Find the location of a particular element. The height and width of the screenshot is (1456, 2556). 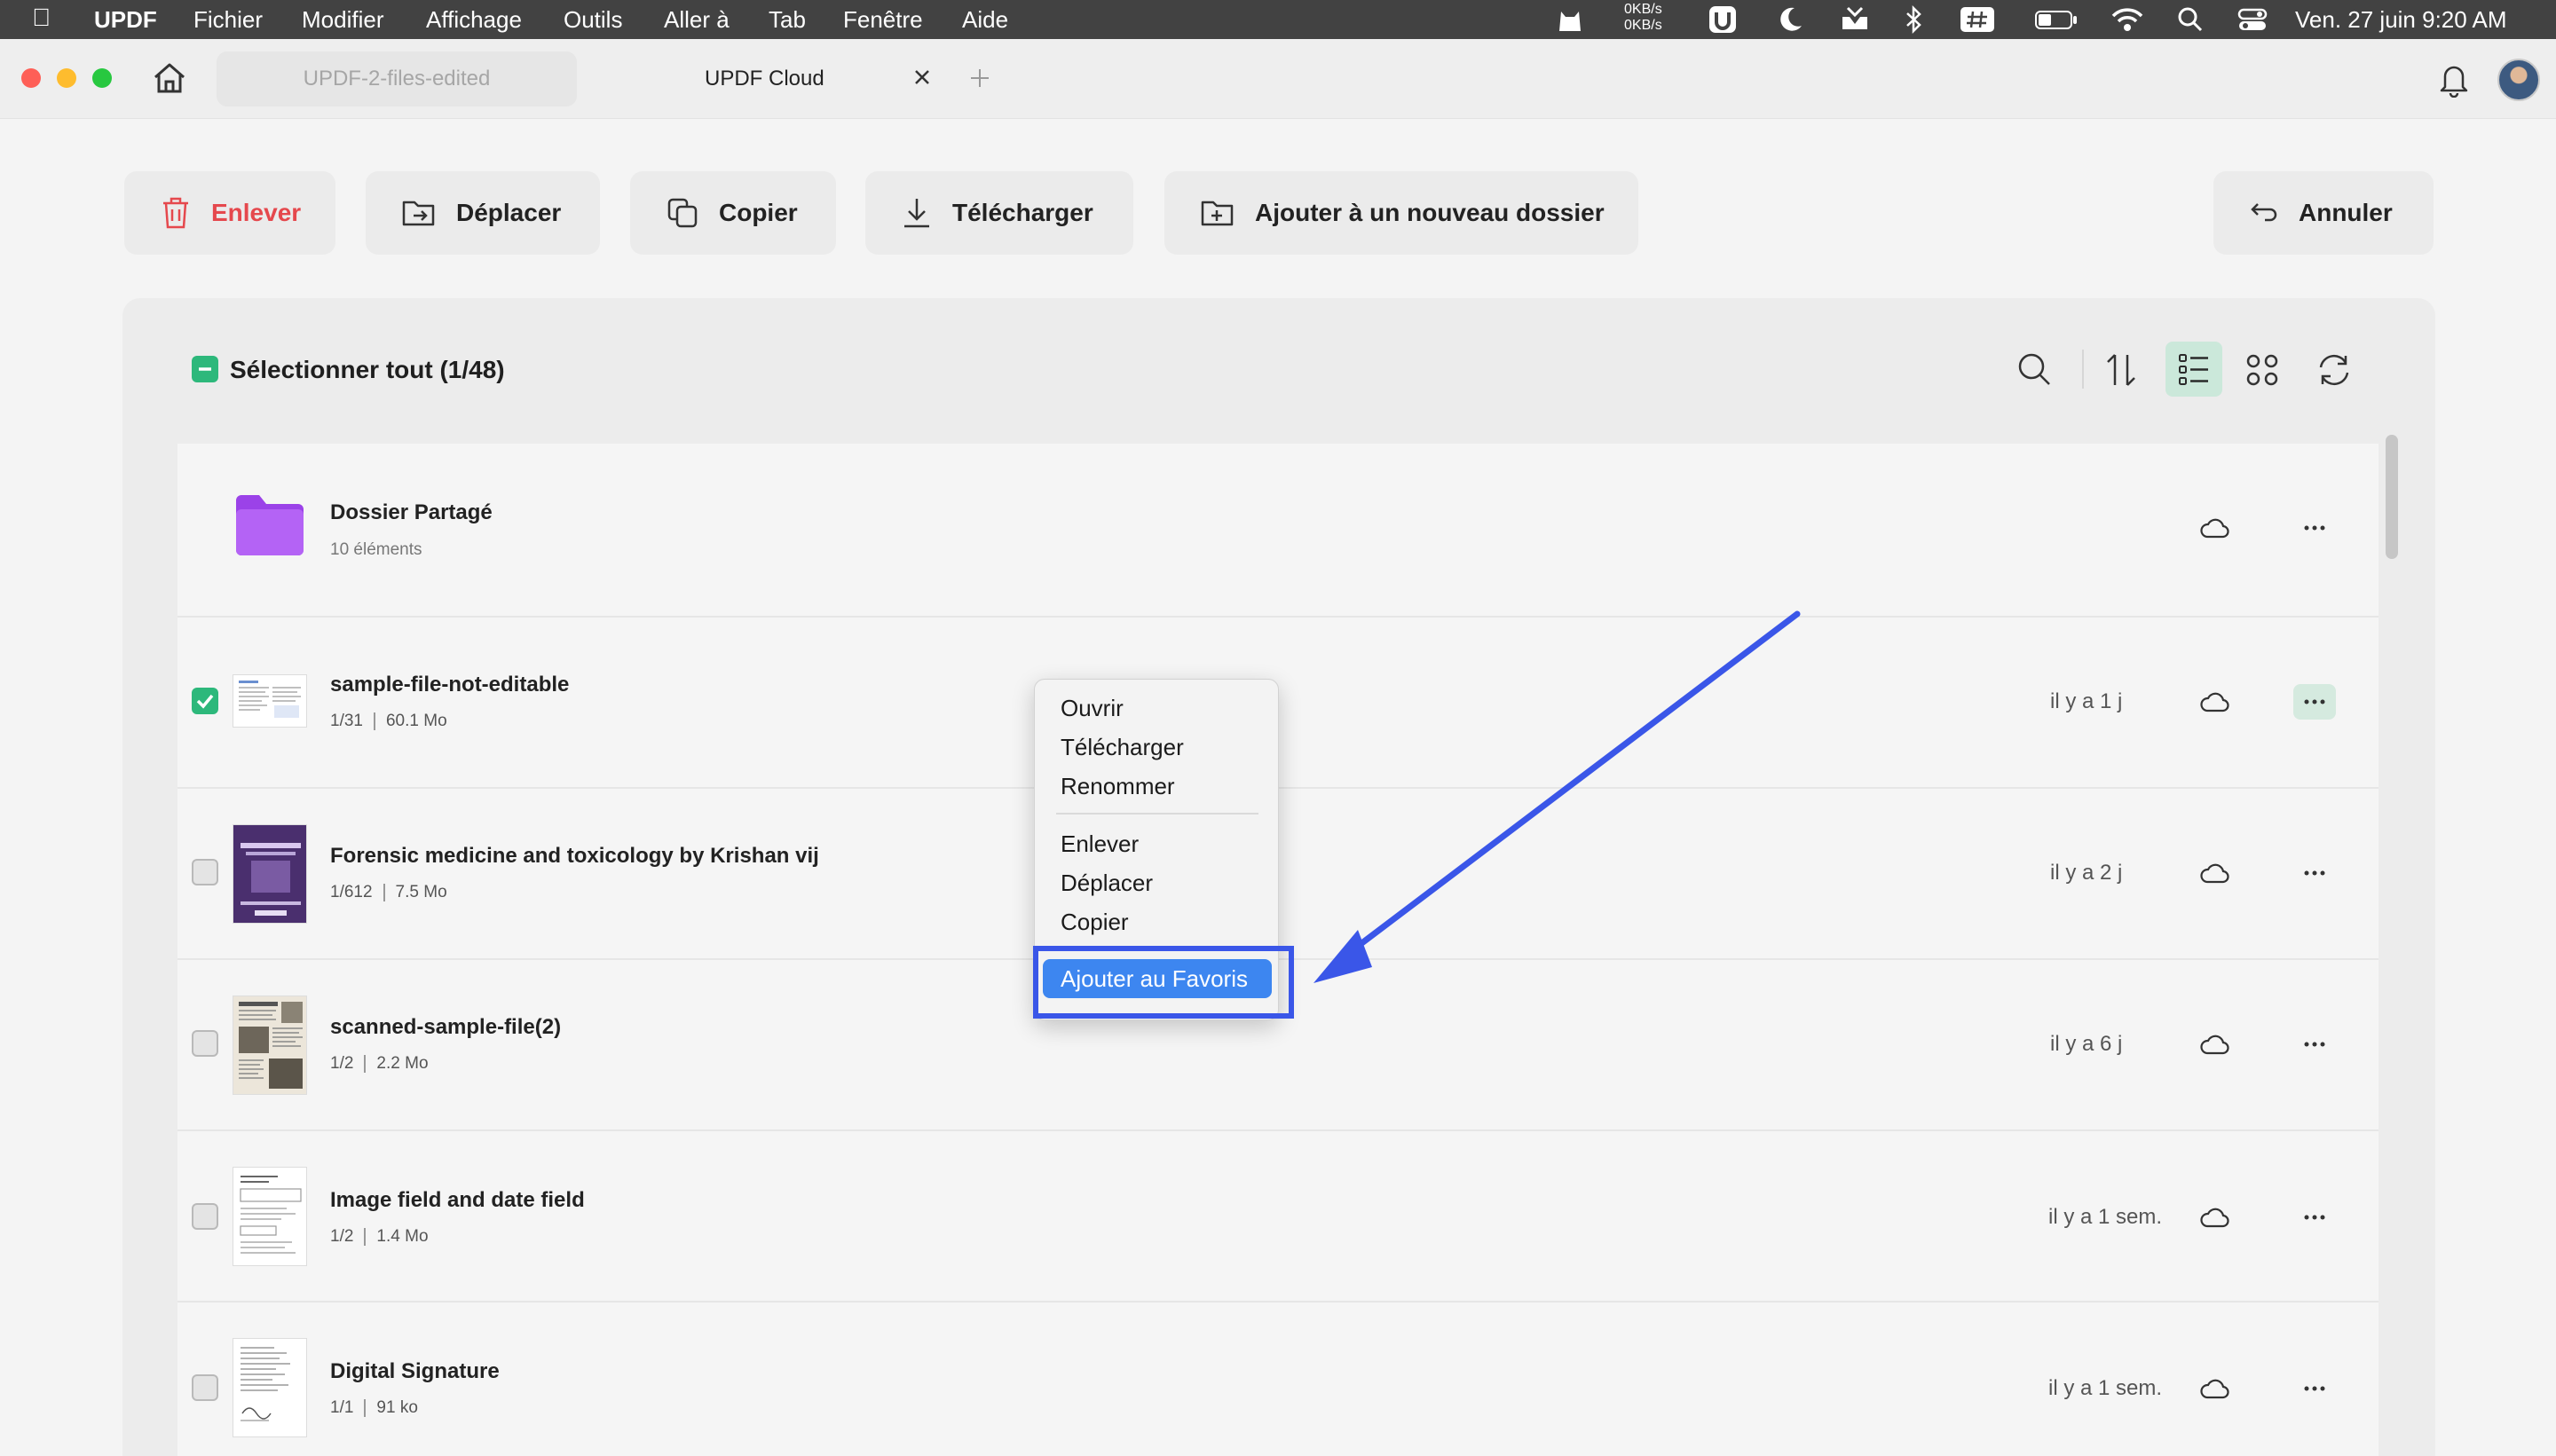

remove-label: Enlever is located at coordinates (256, 212).